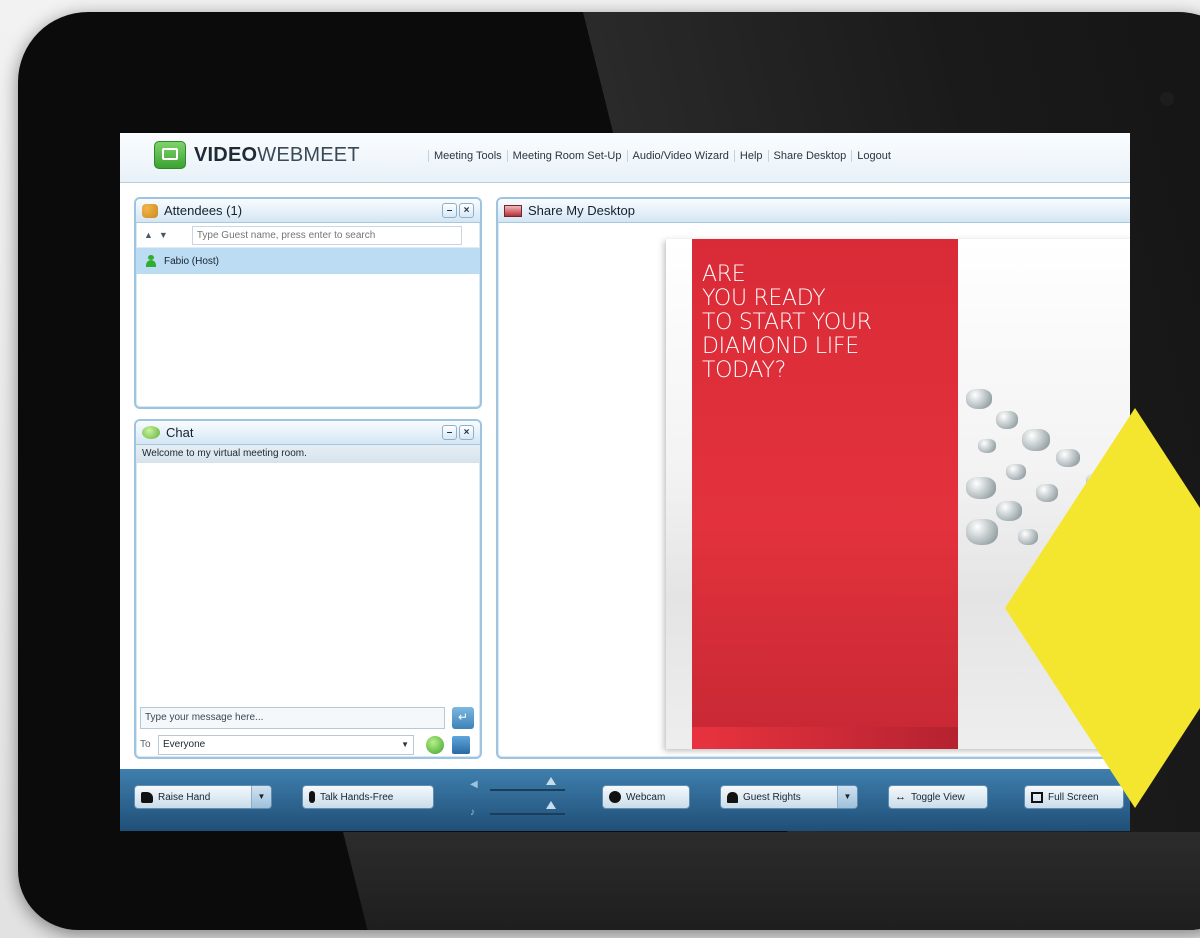 This screenshot has width=1200, height=938. I want to click on toggle-view-label: Toggle View, so click(938, 797).